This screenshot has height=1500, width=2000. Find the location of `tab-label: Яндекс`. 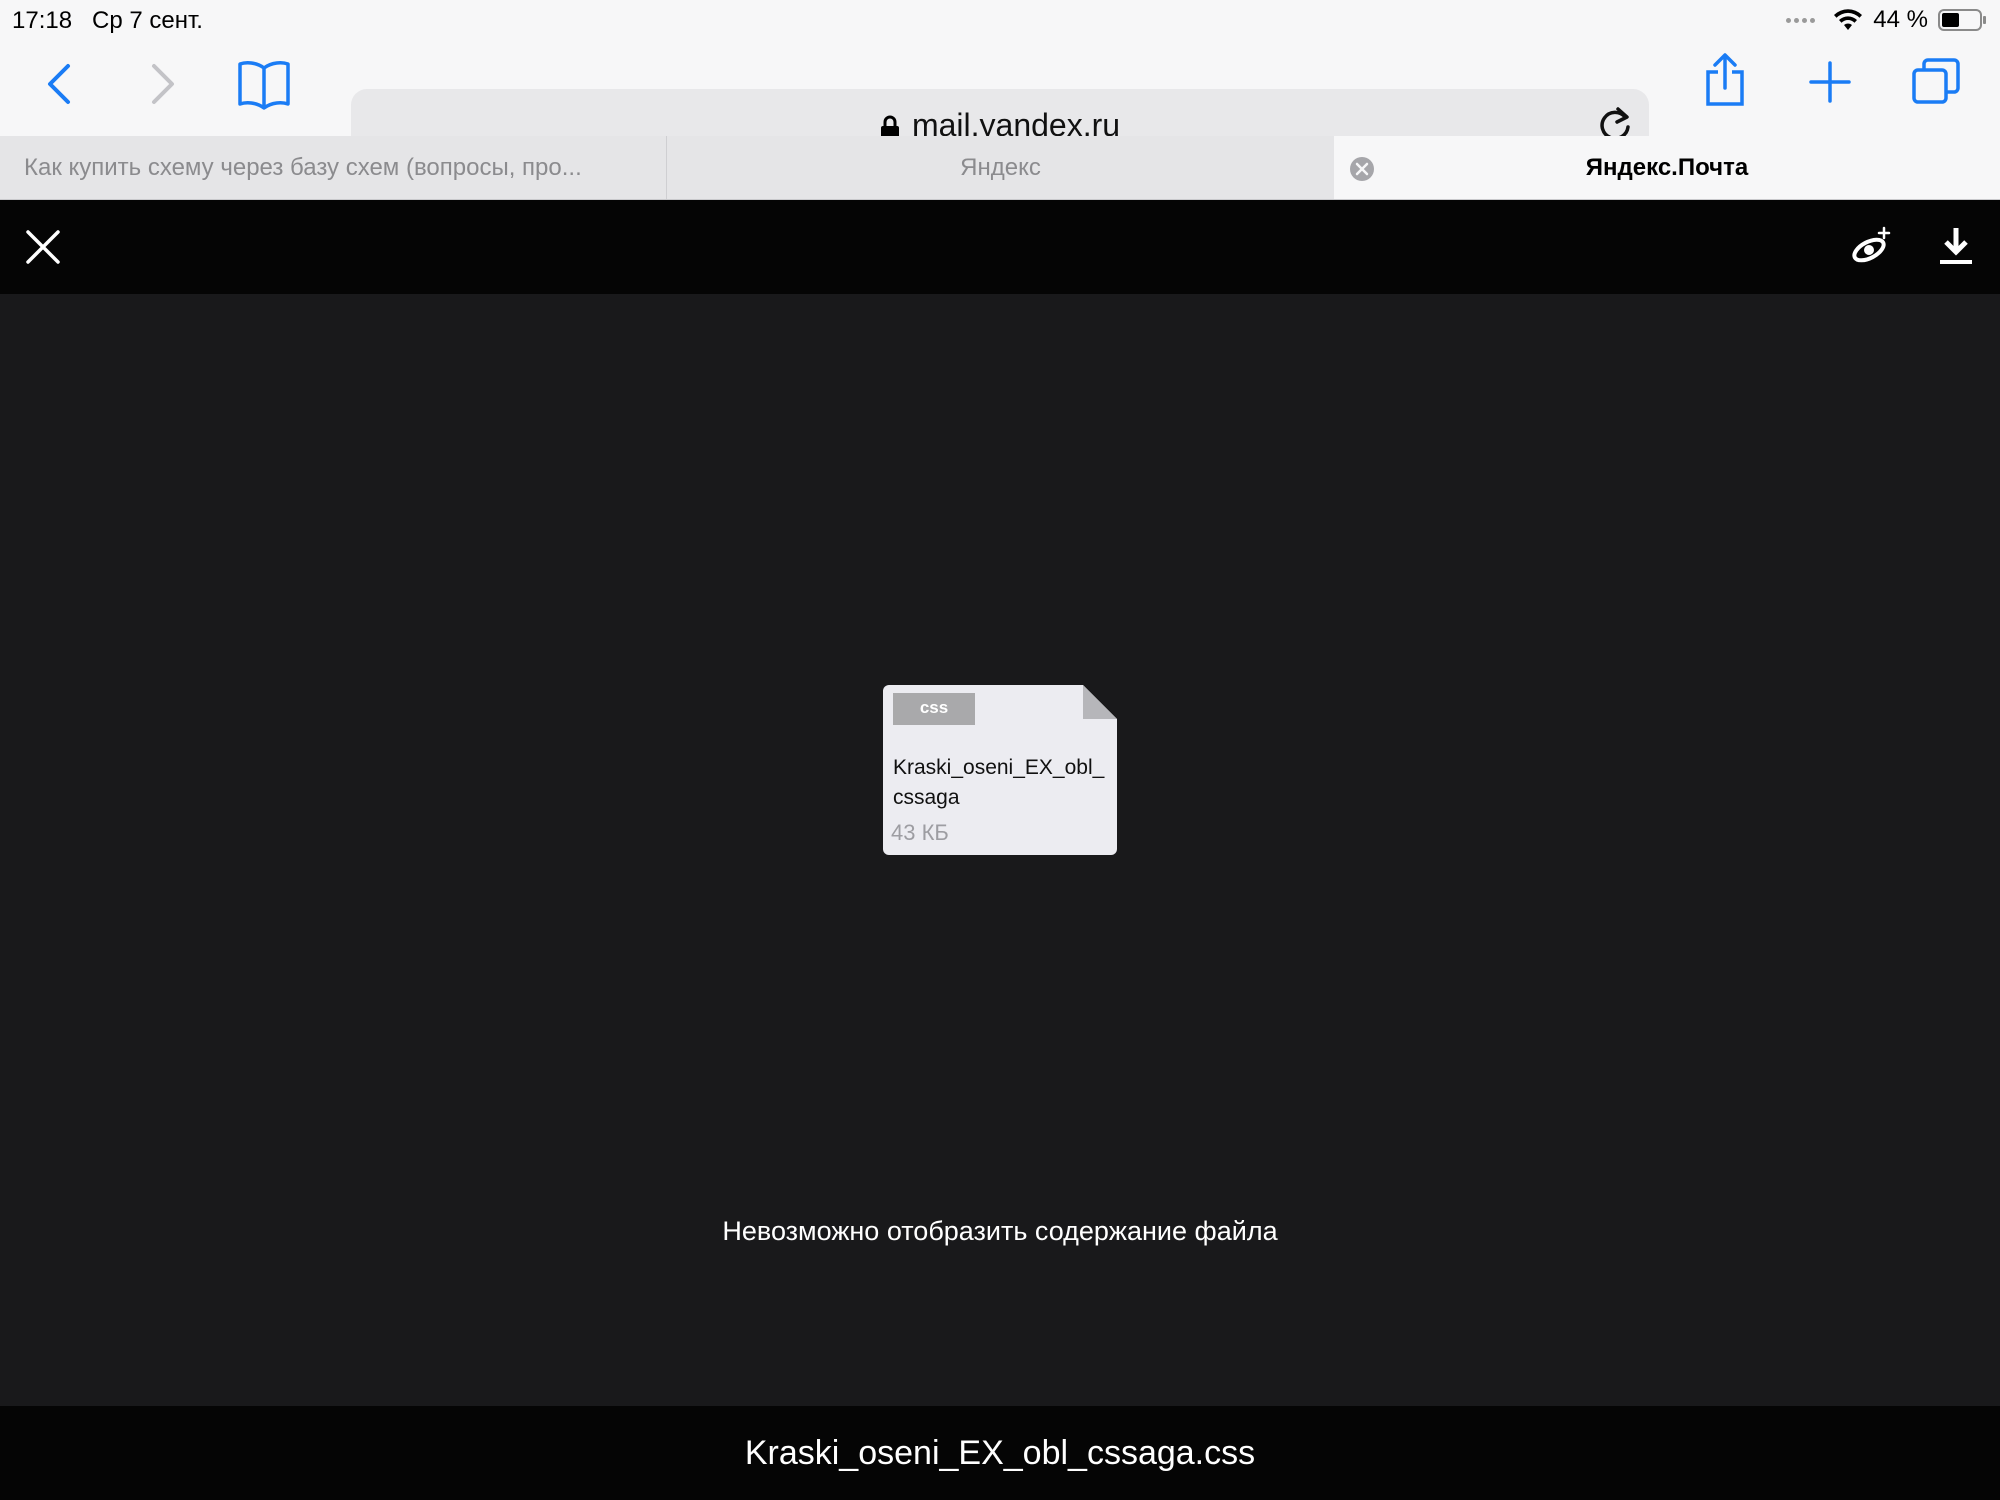

tab-label: Яндекс is located at coordinates (1000, 167).